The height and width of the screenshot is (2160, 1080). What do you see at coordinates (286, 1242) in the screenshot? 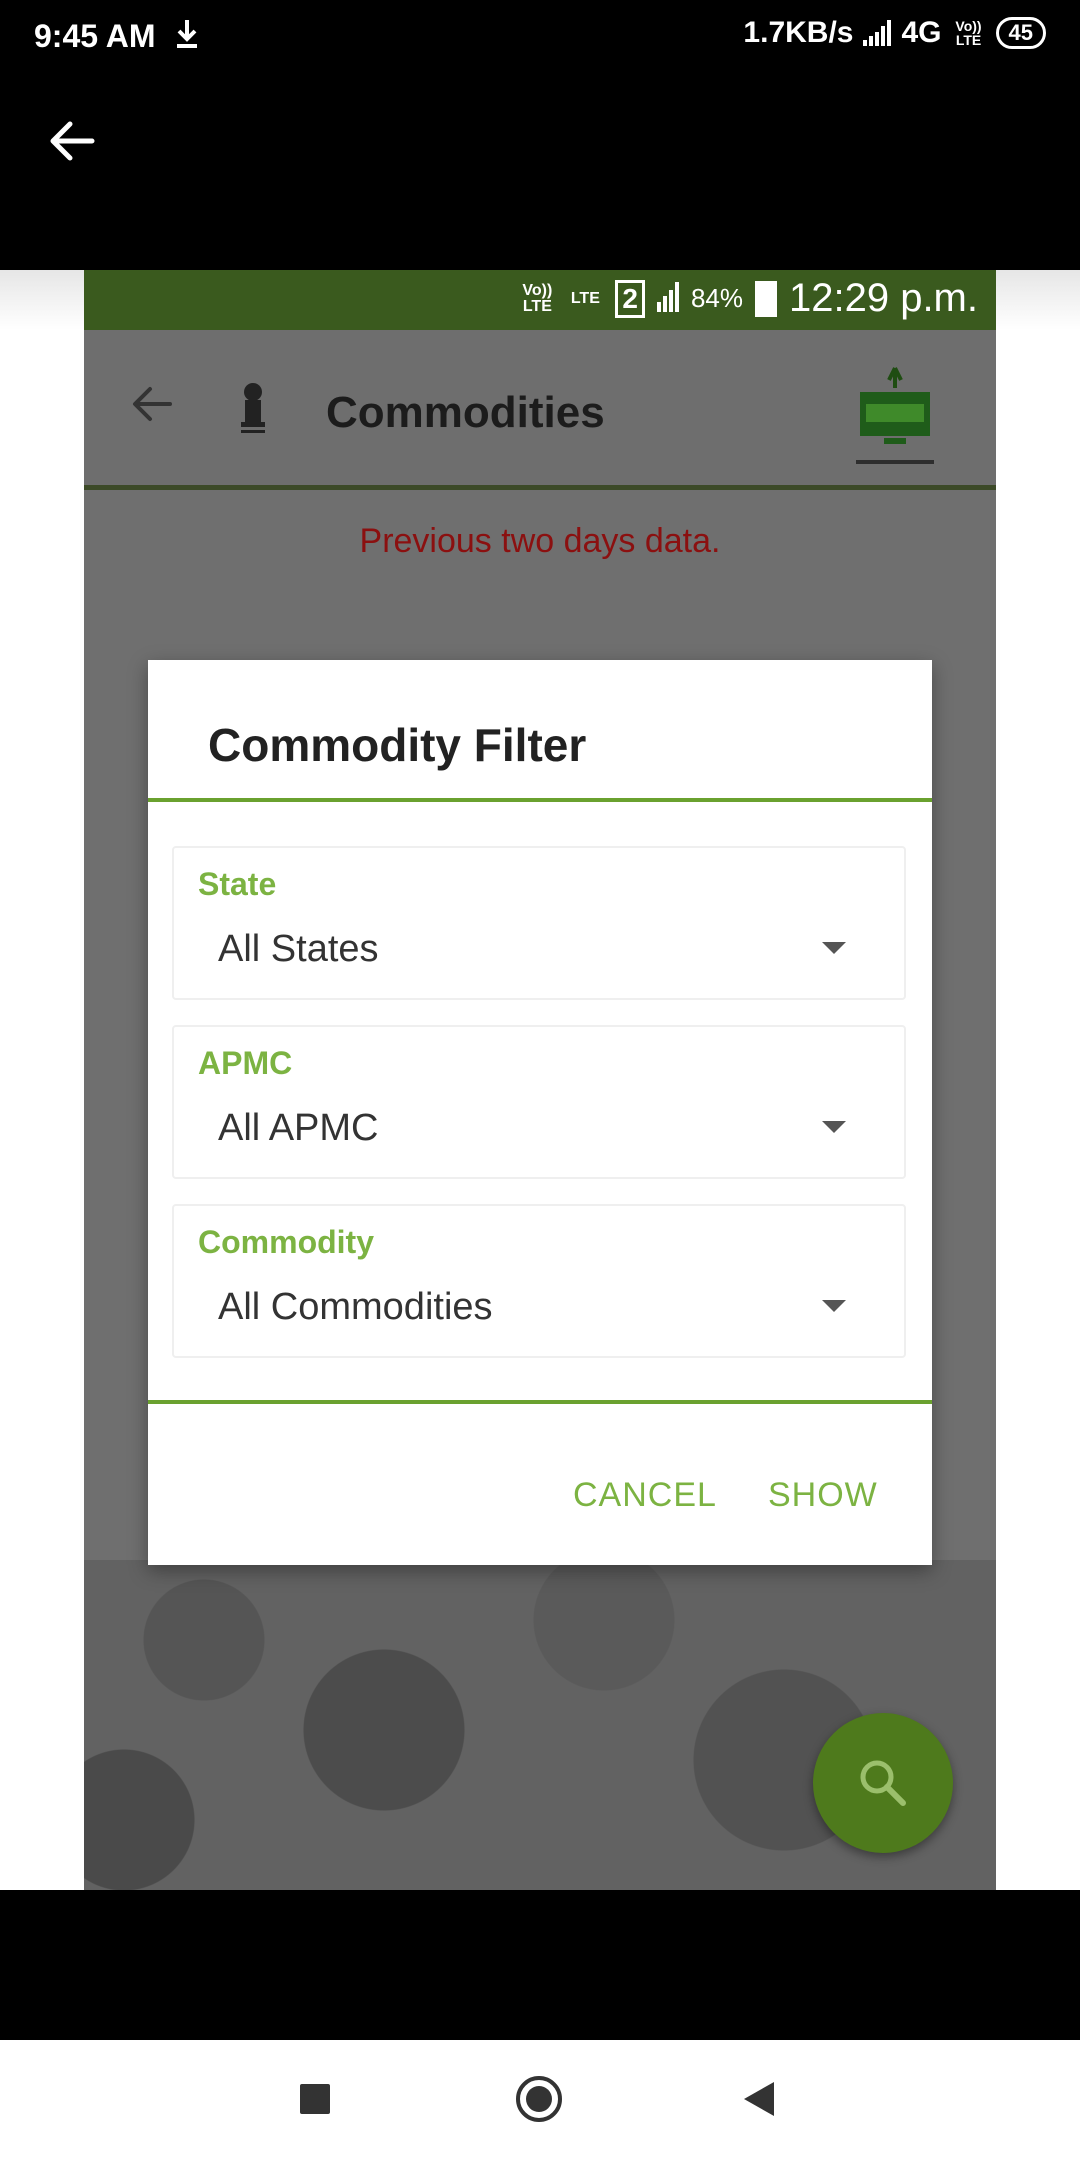
I see `field-label: Commodity` at bounding box center [286, 1242].